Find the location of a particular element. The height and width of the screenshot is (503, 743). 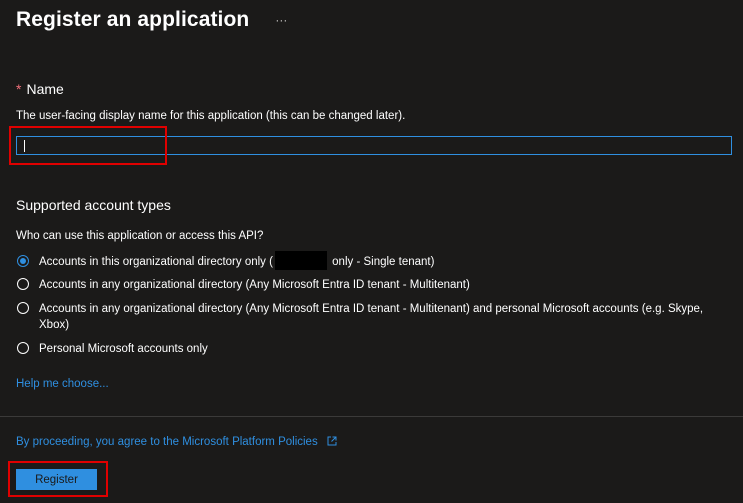

page-header: Register an application ··· is located at coordinates (153, 20).